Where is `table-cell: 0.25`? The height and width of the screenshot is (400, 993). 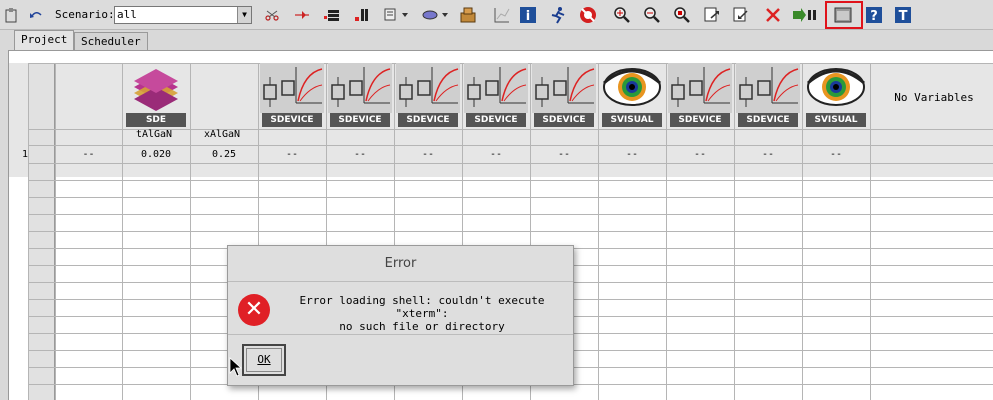 table-cell: 0.25 is located at coordinates (224, 154).